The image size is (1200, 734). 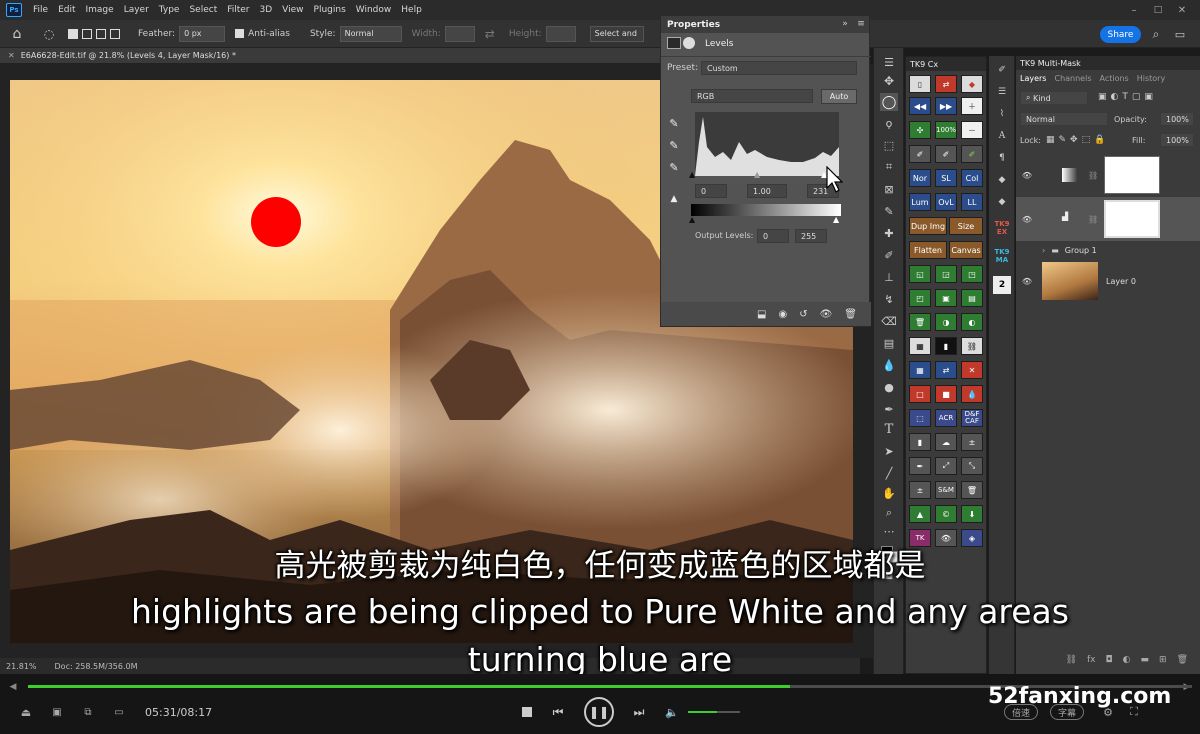 What do you see at coordinates (889, 493) in the screenshot?
I see `hand-icon: ✋` at bounding box center [889, 493].